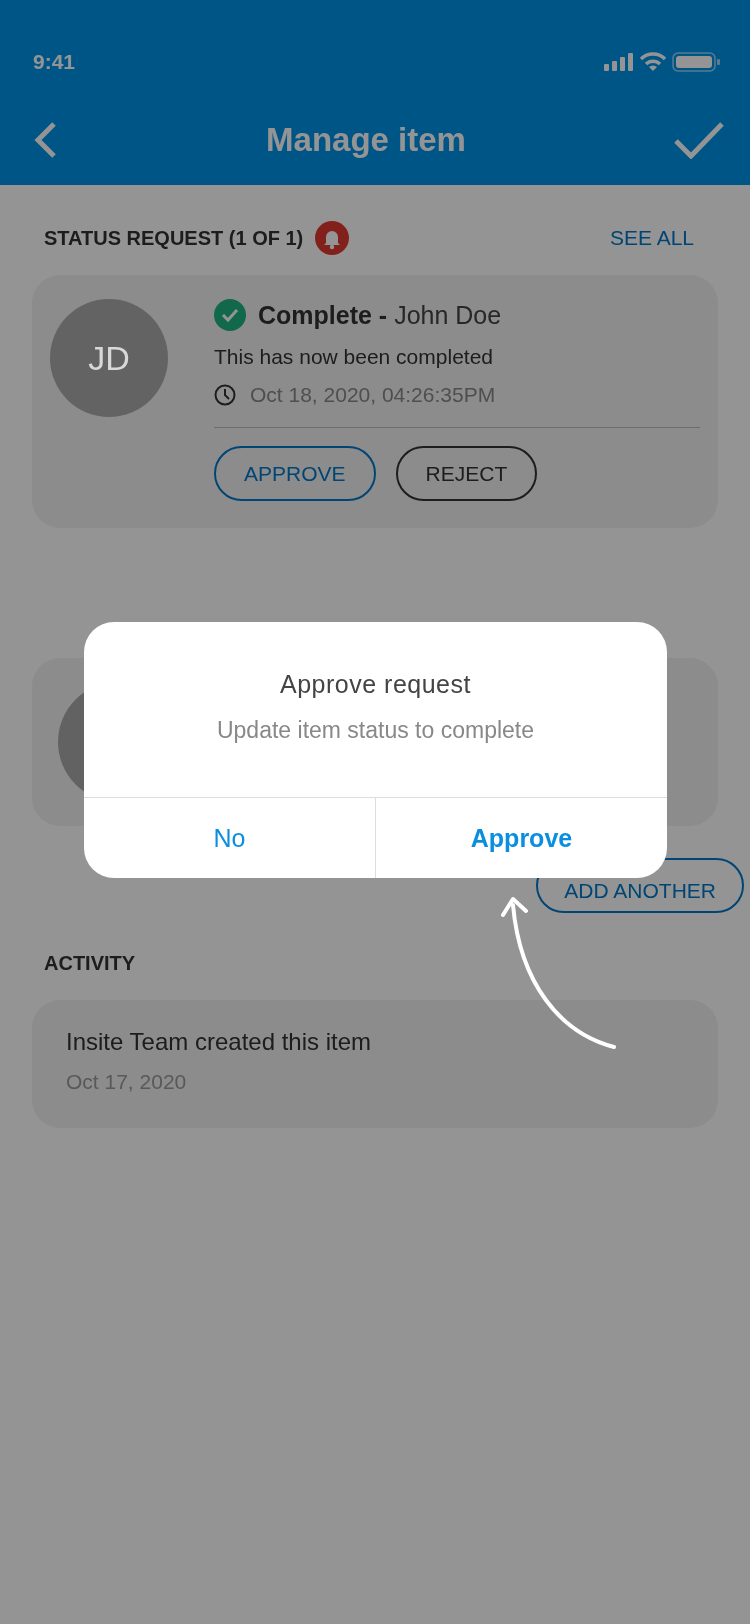 This screenshot has height=1624, width=750. What do you see at coordinates (225, 395) in the screenshot?
I see `clock-icon` at bounding box center [225, 395].